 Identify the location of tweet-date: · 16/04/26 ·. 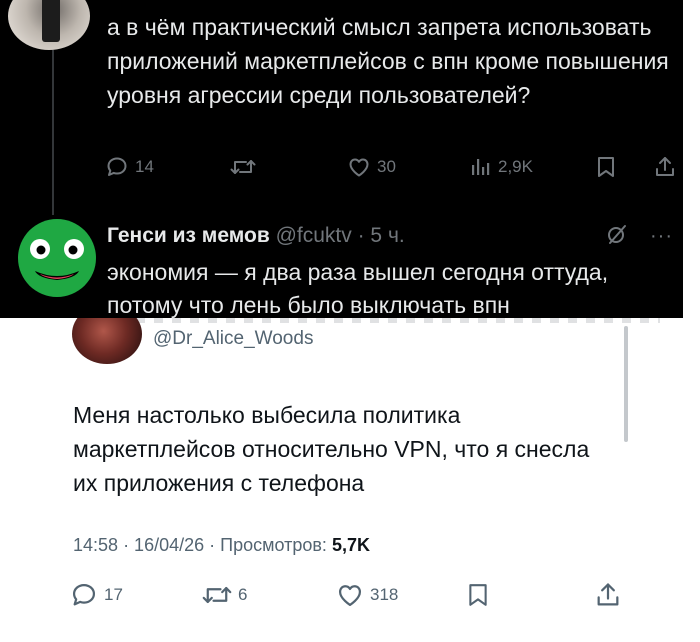
(169, 545).